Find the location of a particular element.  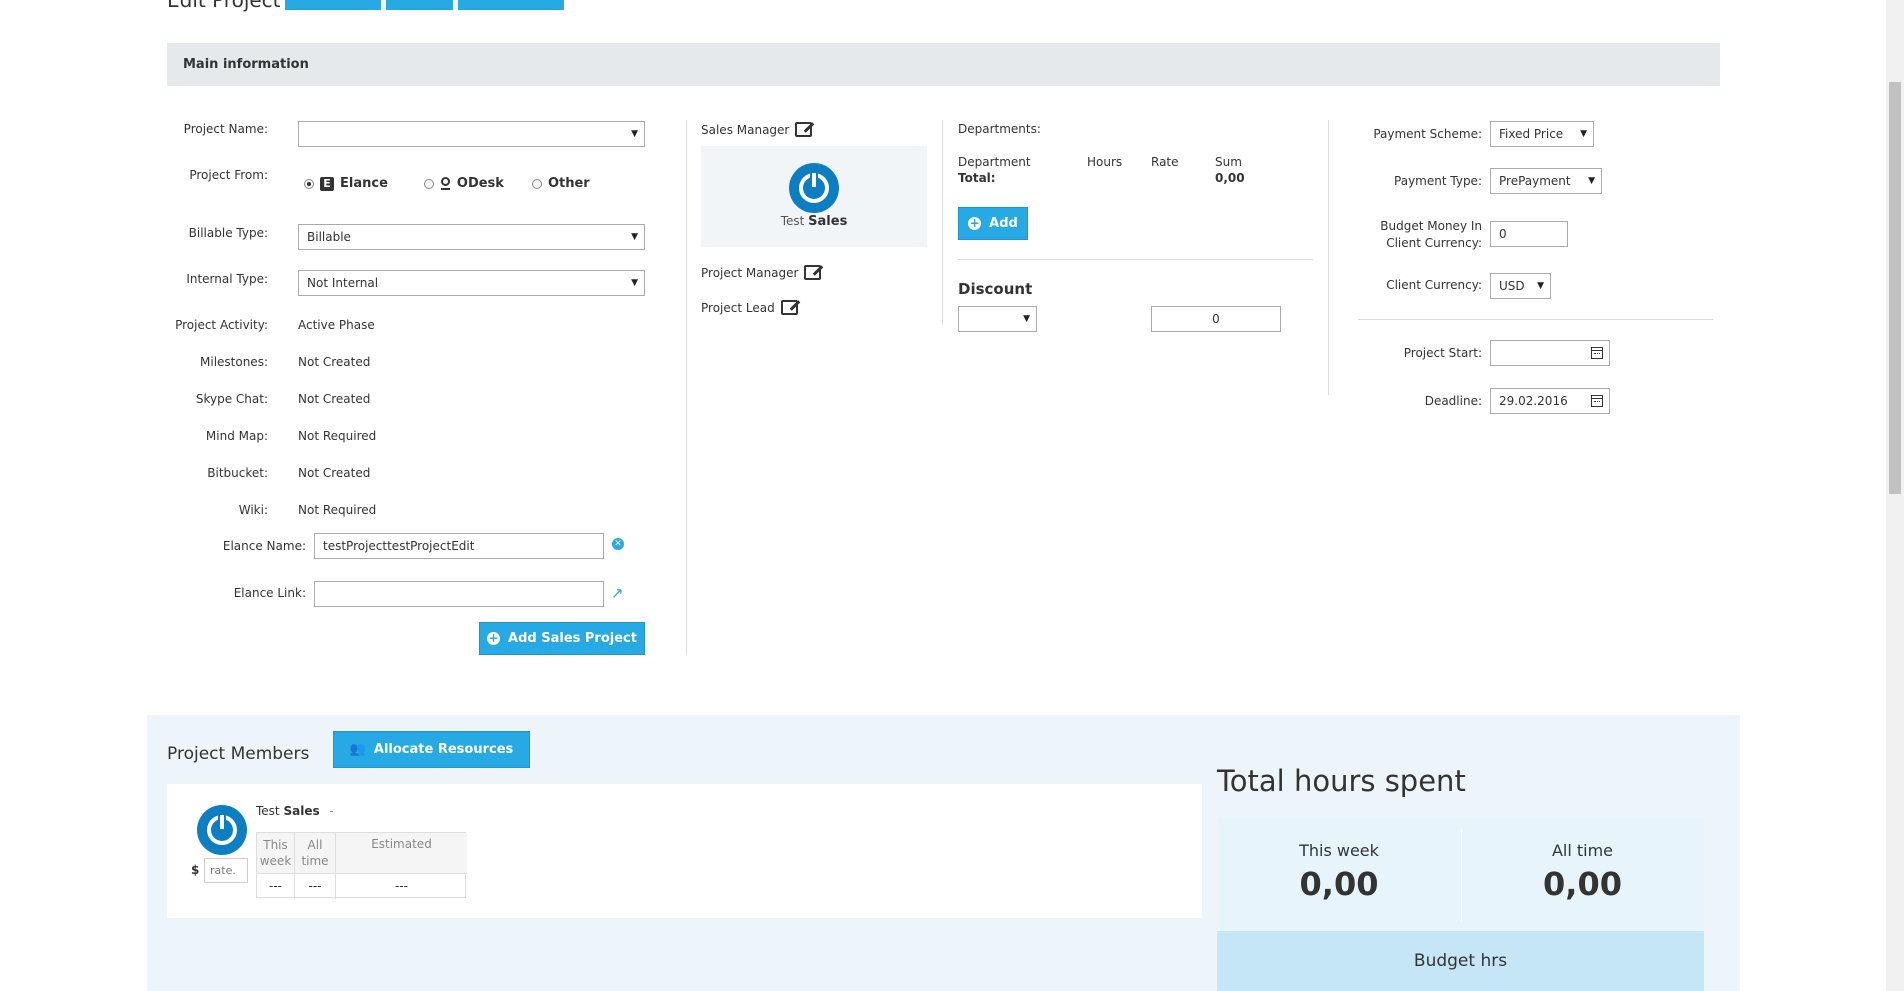

main-info-title: Main information is located at coordinates (246, 64).